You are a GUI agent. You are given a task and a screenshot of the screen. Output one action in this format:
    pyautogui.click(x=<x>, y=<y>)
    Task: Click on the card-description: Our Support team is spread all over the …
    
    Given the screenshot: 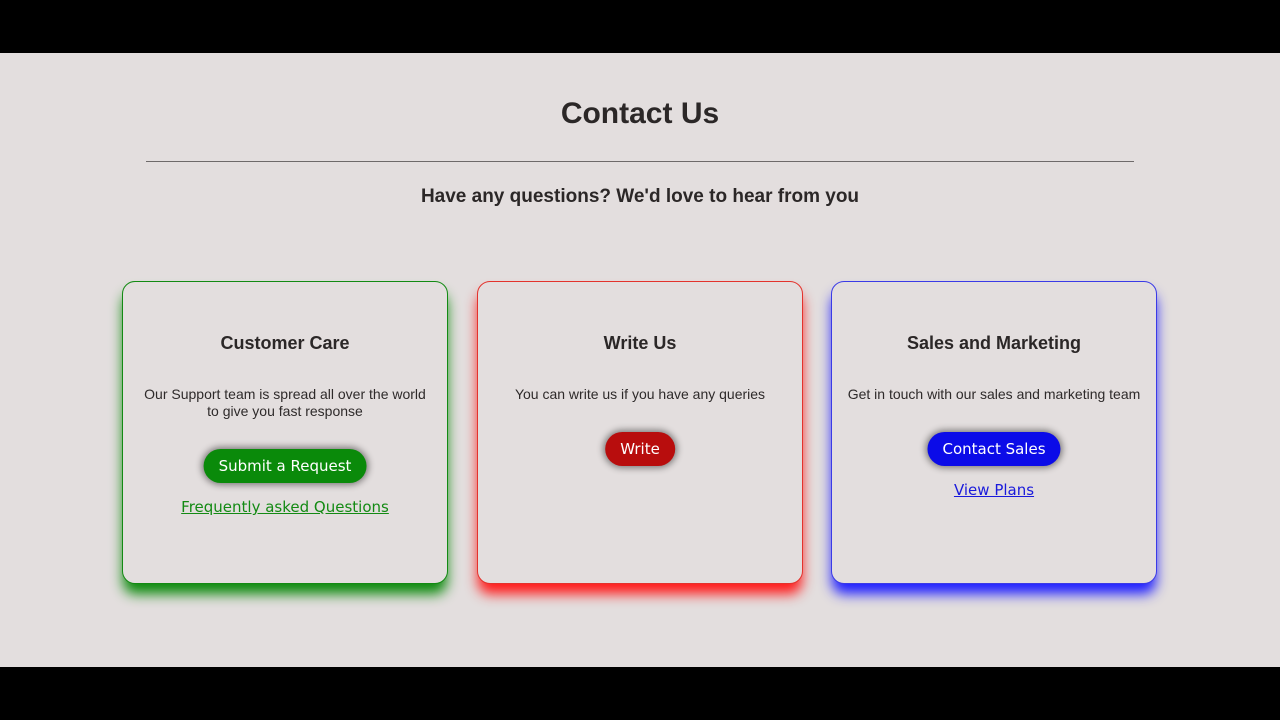 What is the action you would take?
    pyautogui.click(x=285, y=402)
    